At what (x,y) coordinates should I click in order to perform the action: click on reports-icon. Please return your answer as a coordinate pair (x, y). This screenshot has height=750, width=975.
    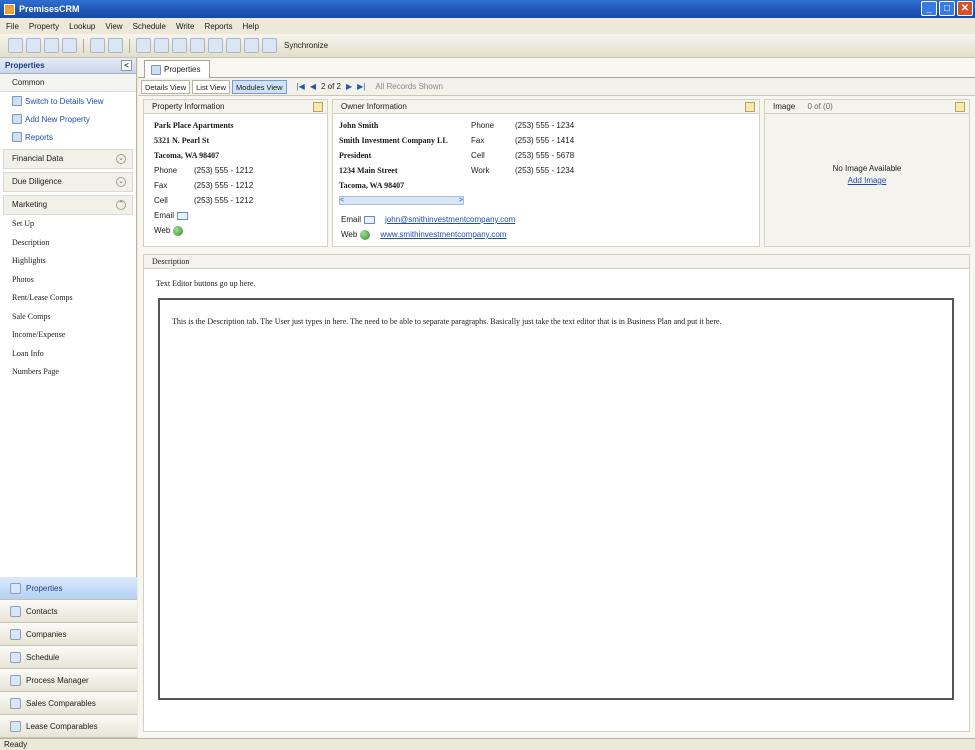
    Looking at the image, I should click on (17, 137).